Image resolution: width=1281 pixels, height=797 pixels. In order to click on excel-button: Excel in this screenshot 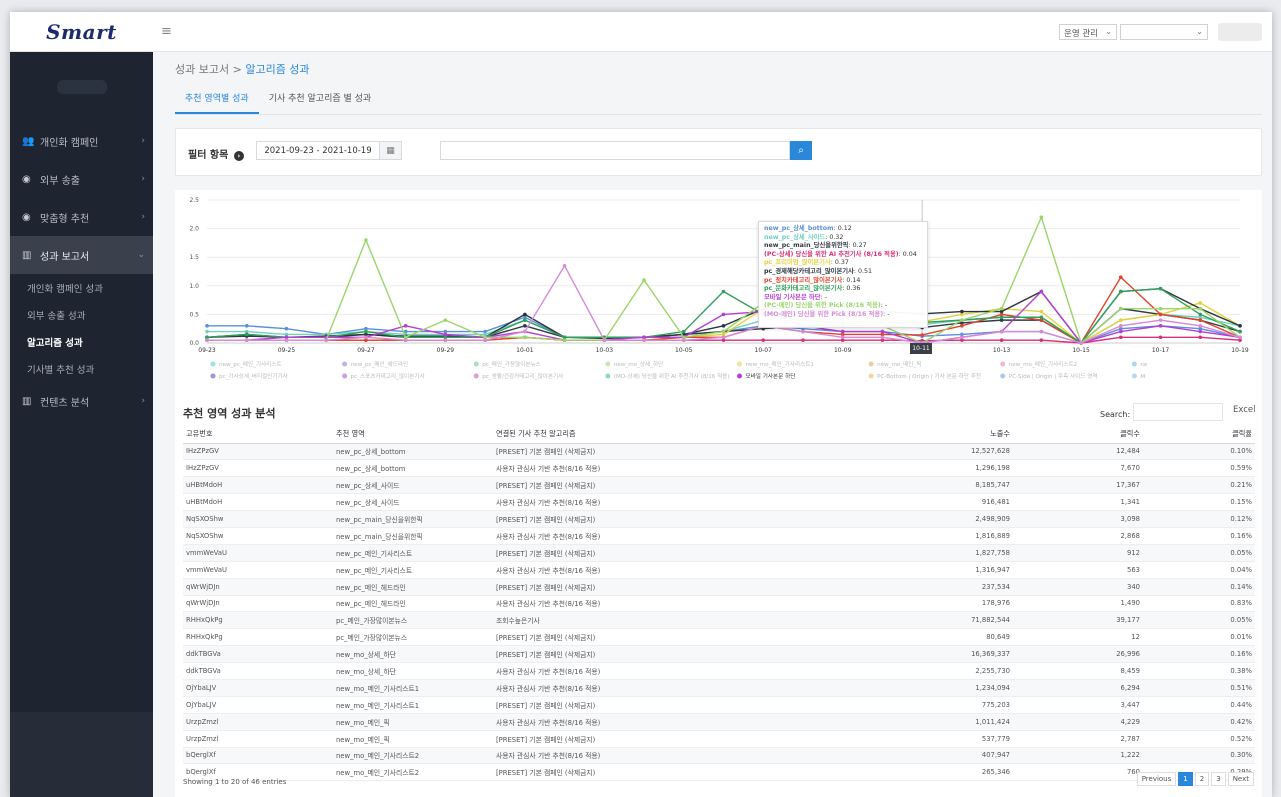, I will do `click(1244, 410)`.